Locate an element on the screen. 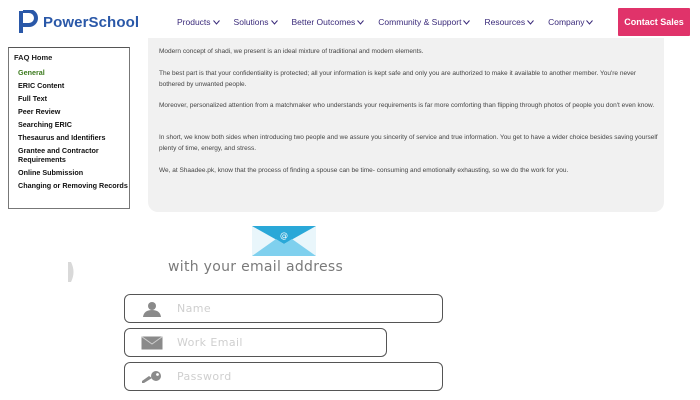 The width and height of the screenshot is (700, 400). sidebar-item-searching-eric: Searching ERIC is located at coordinates (74, 124).